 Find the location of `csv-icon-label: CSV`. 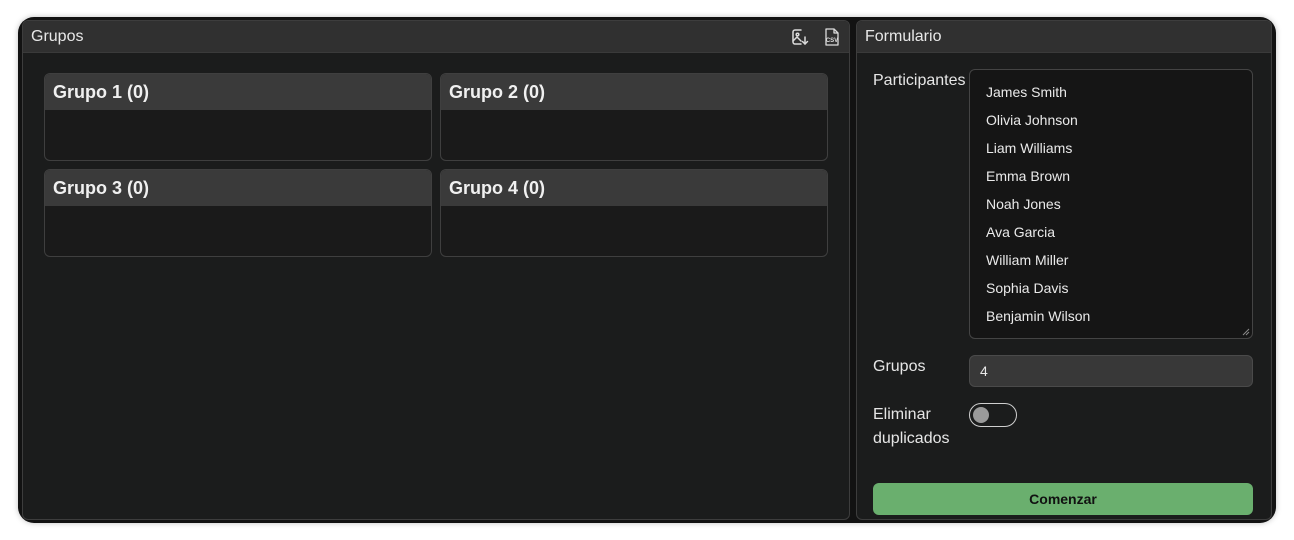

csv-icon-label: CSV is located at coordinates (832, 41).